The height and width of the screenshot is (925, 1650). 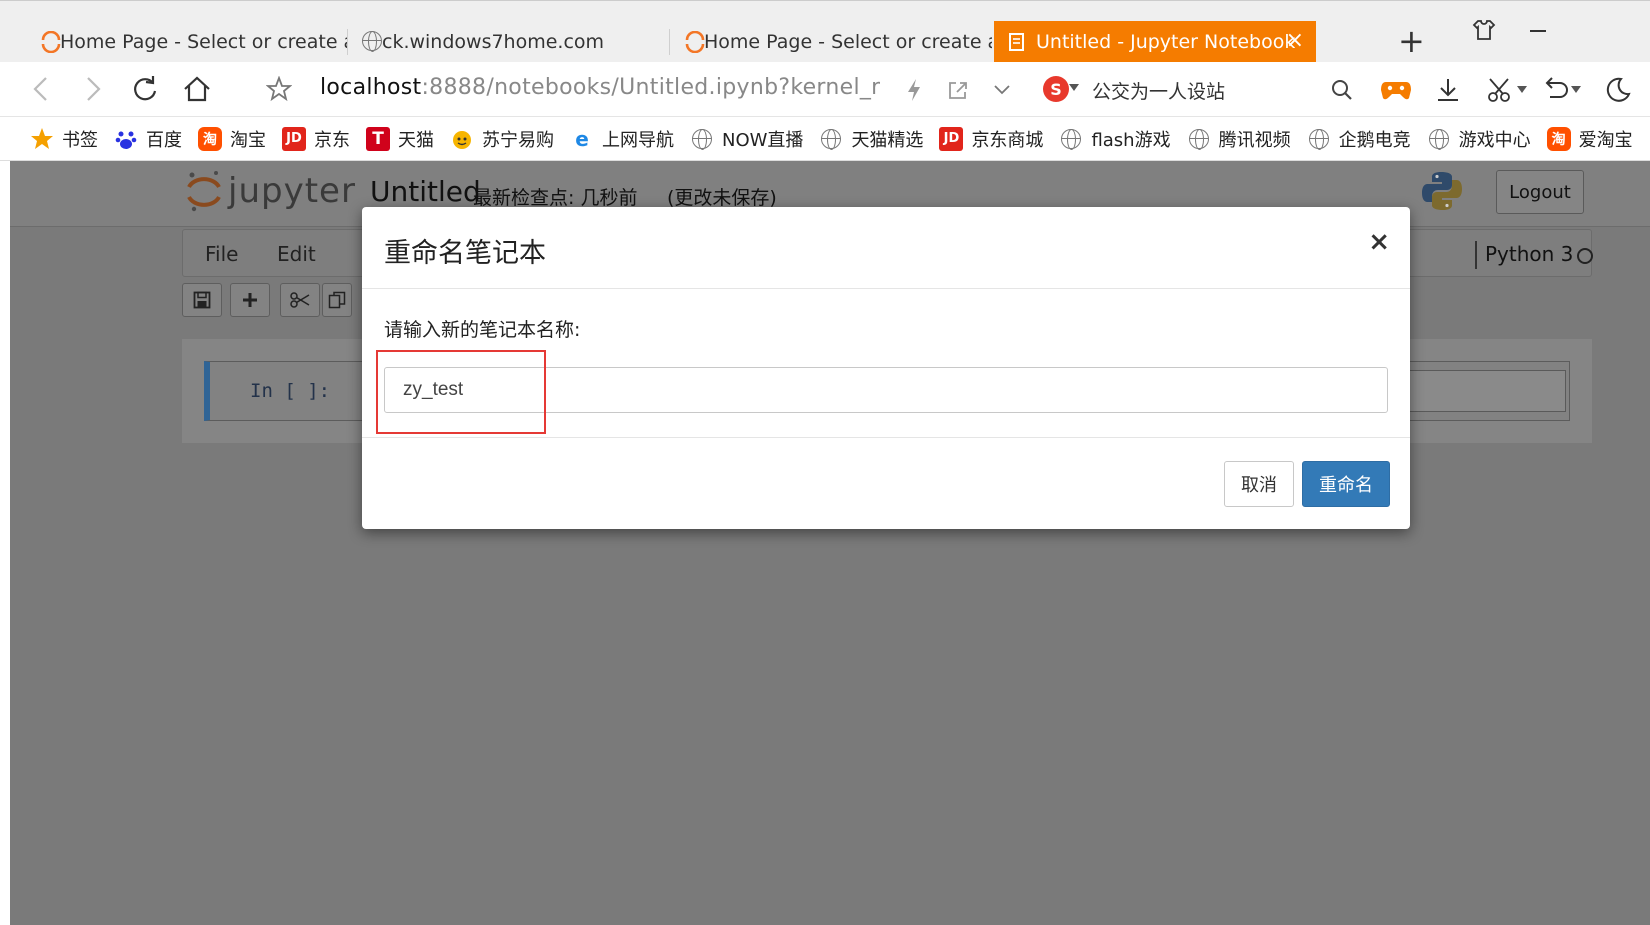 I want to click on close-icon: ×, so click(x=1379, y=242).